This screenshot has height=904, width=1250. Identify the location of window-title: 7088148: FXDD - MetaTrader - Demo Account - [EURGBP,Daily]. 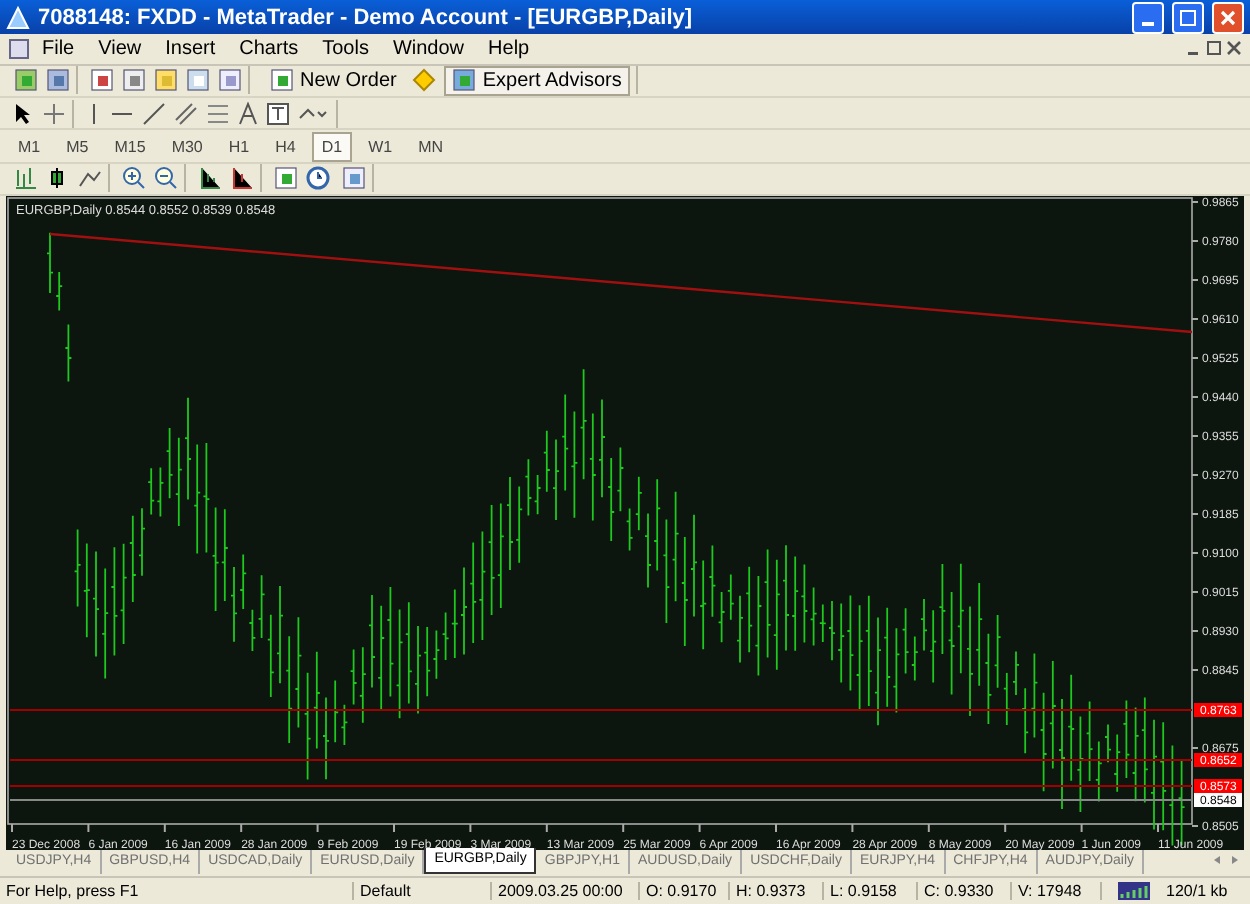
(366, 17).